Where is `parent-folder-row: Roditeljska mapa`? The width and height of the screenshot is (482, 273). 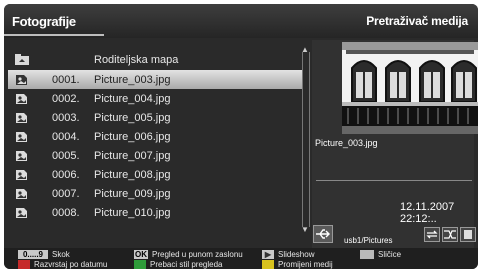
parent-folder-row: Roditeljska mapa is located at coordinates (155, 59).